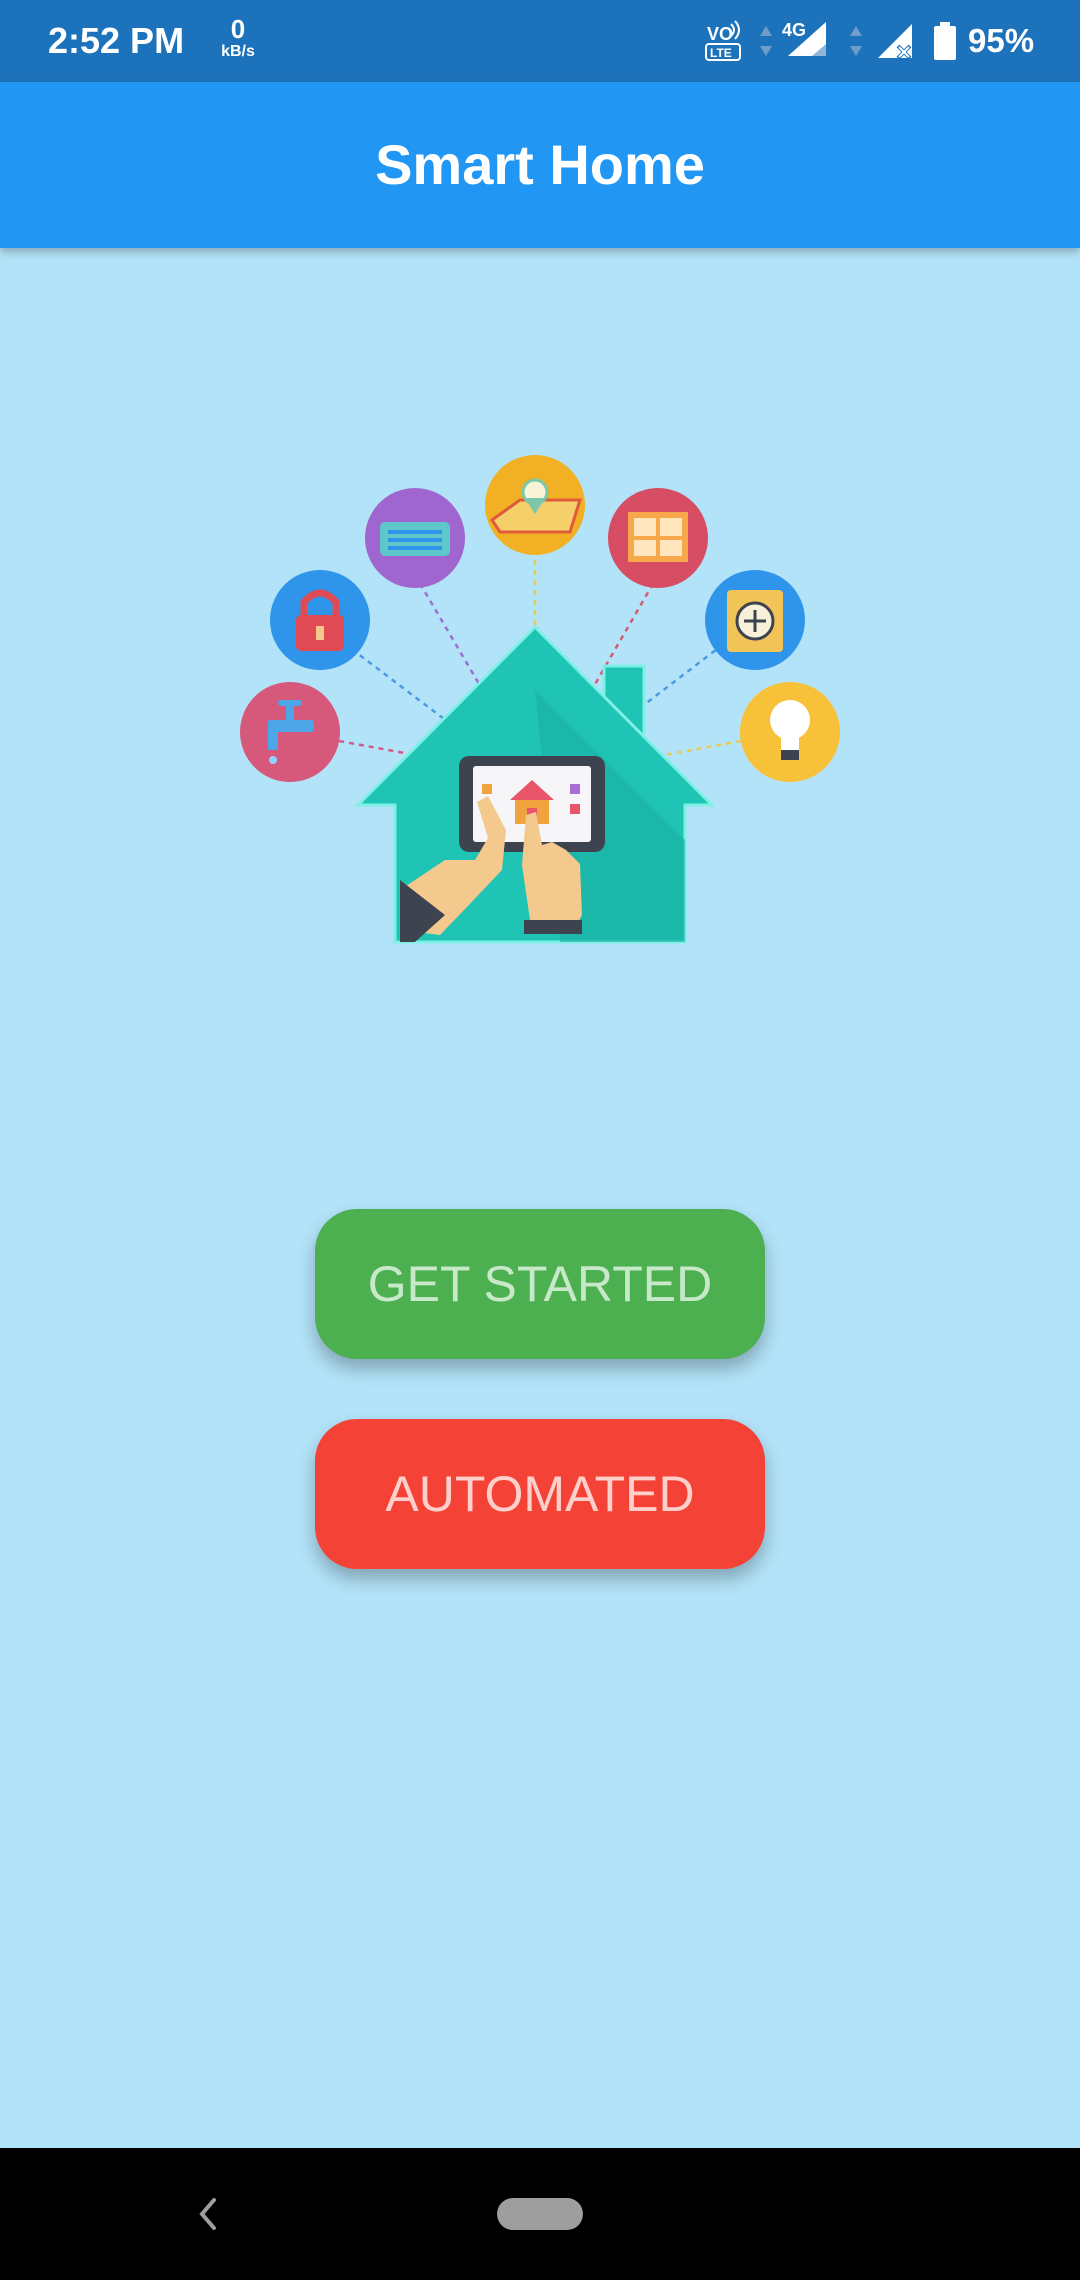  I want to click on automated-button: AUTOMATED, so click(540, 1494).